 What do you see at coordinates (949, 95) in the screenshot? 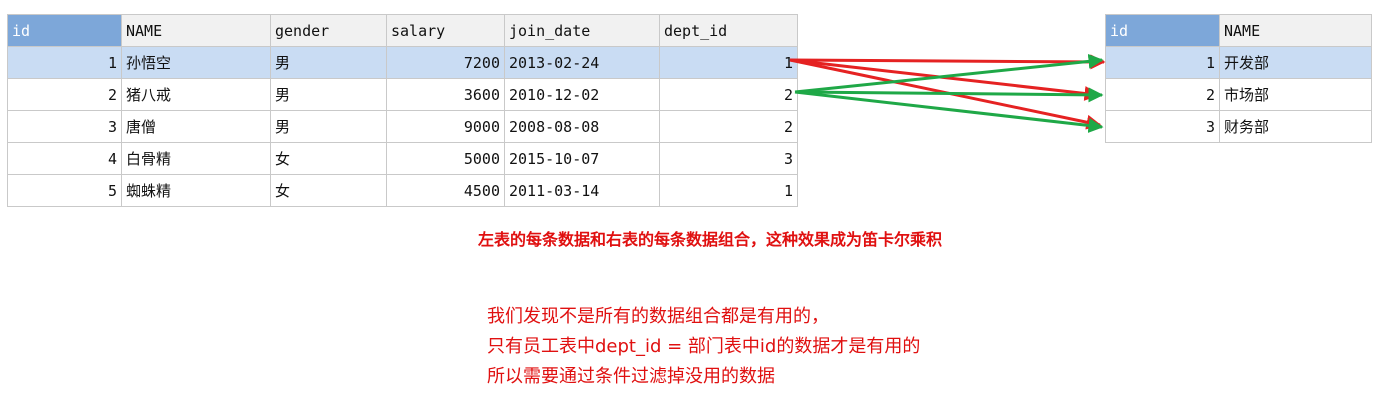
I see `arrow-emp2-dept2` at bounding box center [949, 95].